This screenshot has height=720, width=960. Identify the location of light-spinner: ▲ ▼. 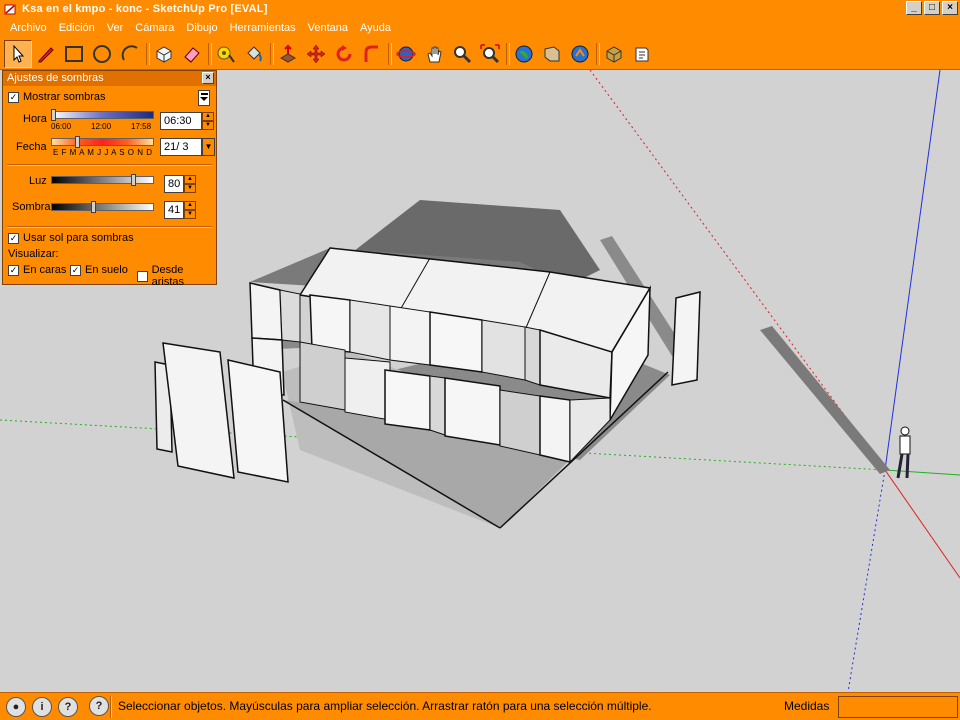
(190, 184).